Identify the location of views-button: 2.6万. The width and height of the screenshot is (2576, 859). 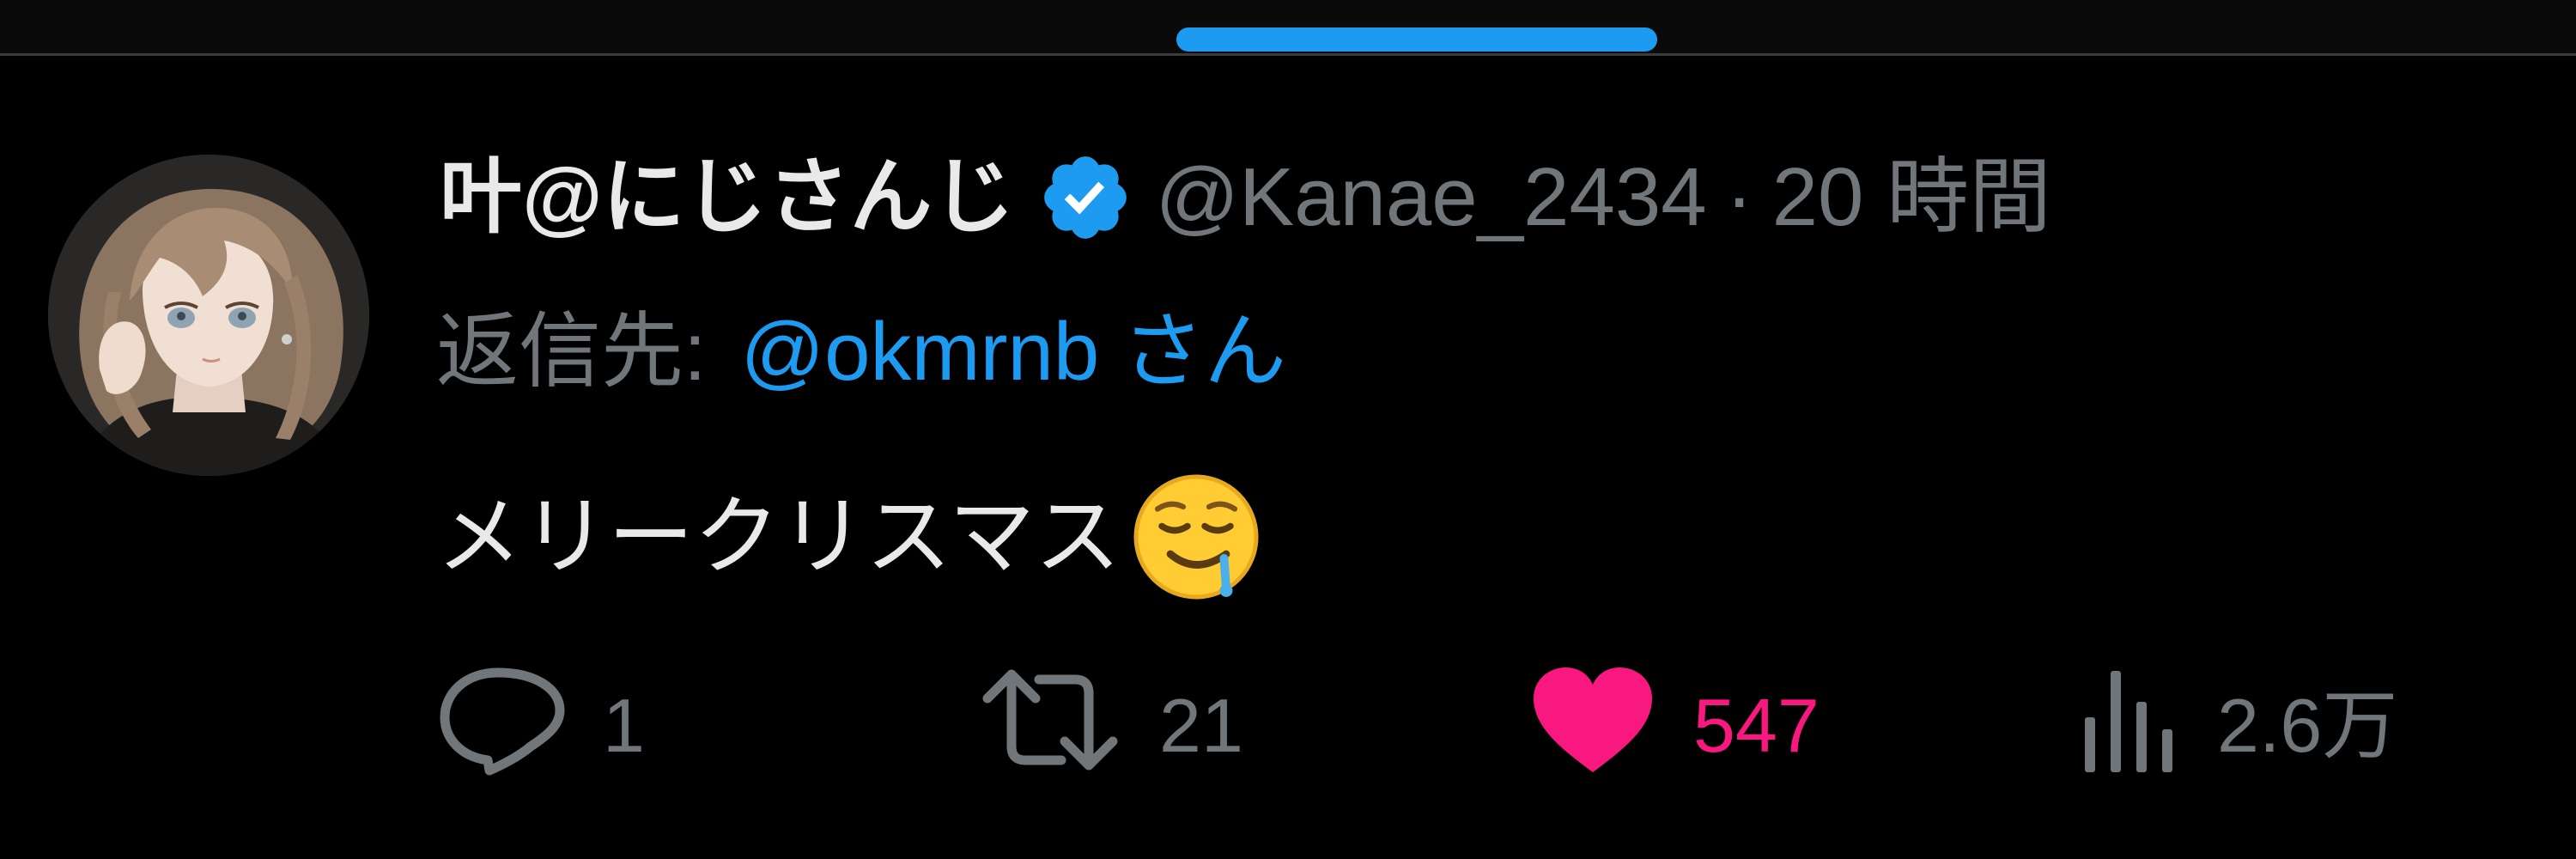
(2237, 725).